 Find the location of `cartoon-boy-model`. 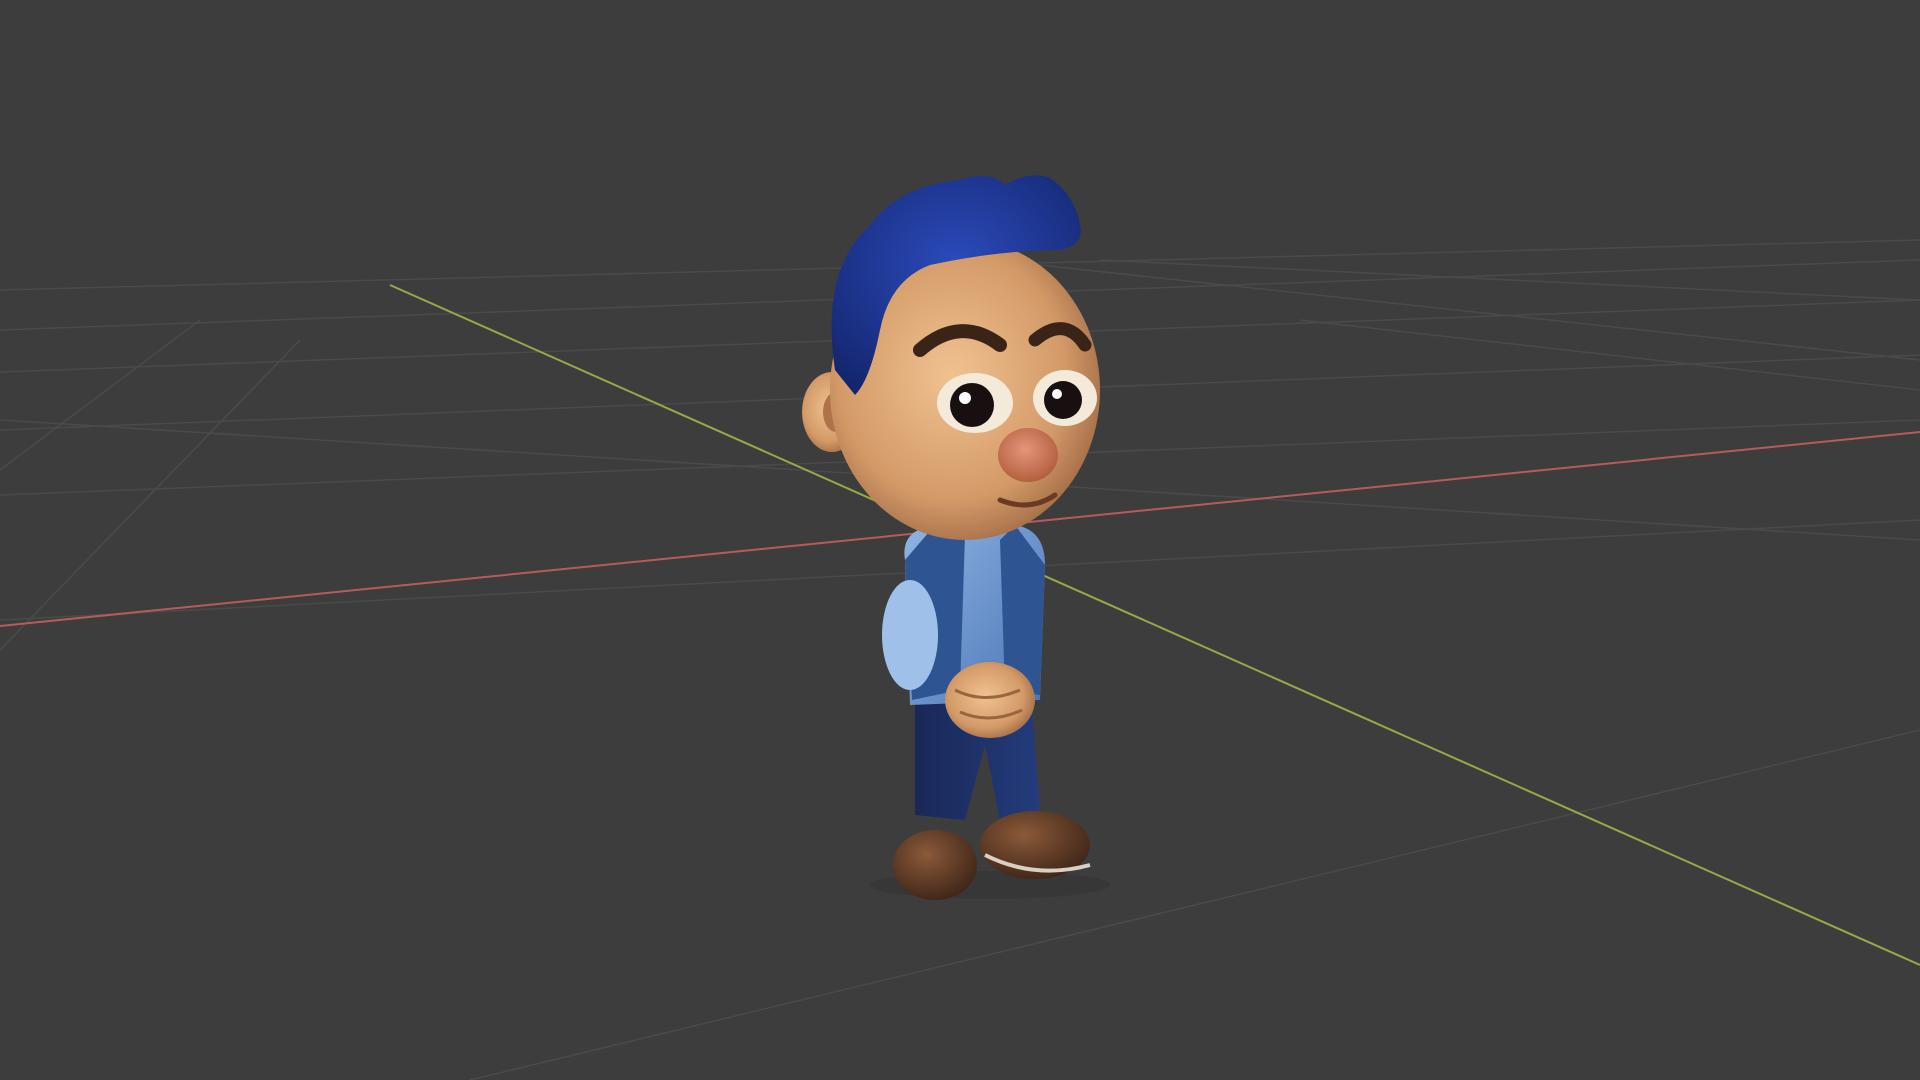

cartoon-boy-model is located at coordinates (956, 537).